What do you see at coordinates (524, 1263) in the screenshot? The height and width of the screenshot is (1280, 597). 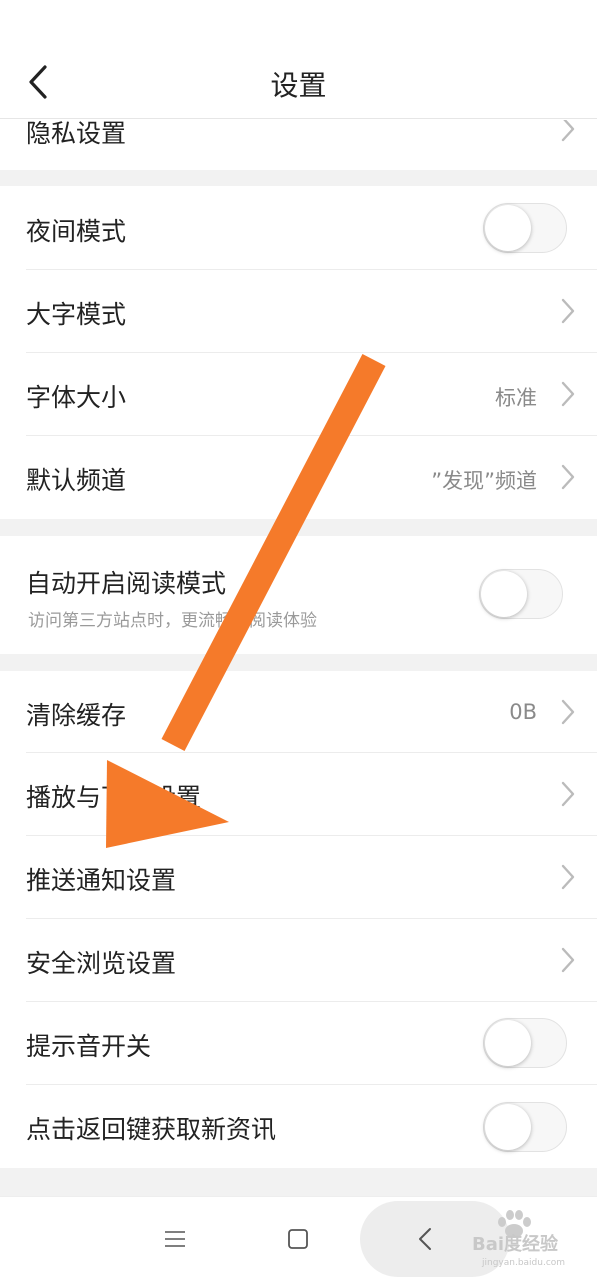 I see `watermark-url: jingyan.baidu.com` at bounding box center [524, 1263].